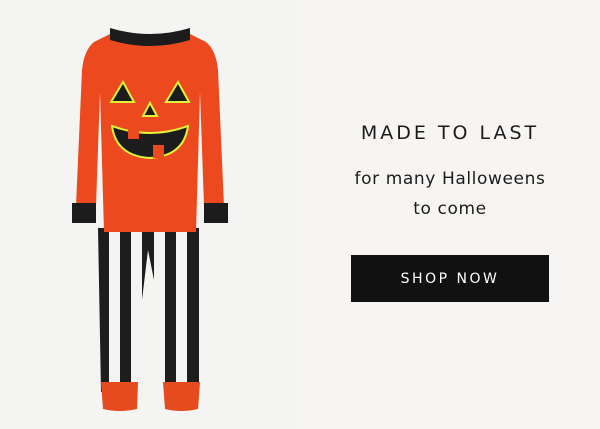  What do you see at coordinates (450, 179) in the screenshot?
I see `subhead-line-1: for many Halloweens` at bounding box center [450, 179].